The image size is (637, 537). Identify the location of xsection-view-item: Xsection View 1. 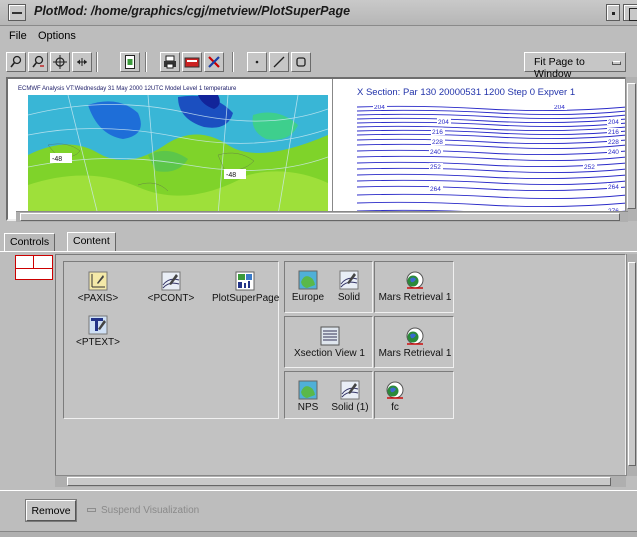
(329, 342).